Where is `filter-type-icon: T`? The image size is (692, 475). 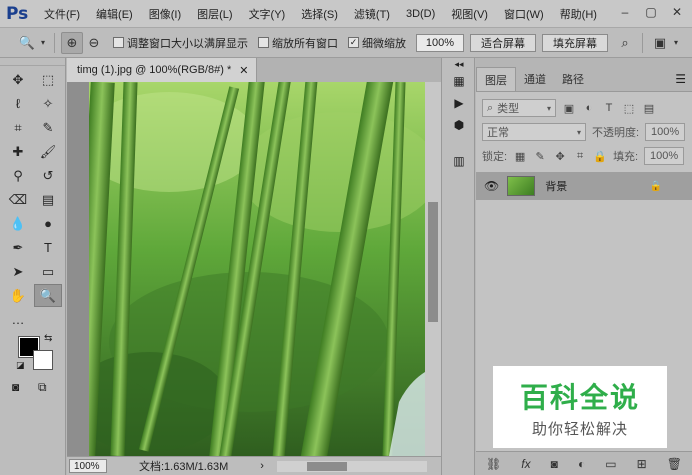
filter-type-icon: T is located at coordinates (609, 108).